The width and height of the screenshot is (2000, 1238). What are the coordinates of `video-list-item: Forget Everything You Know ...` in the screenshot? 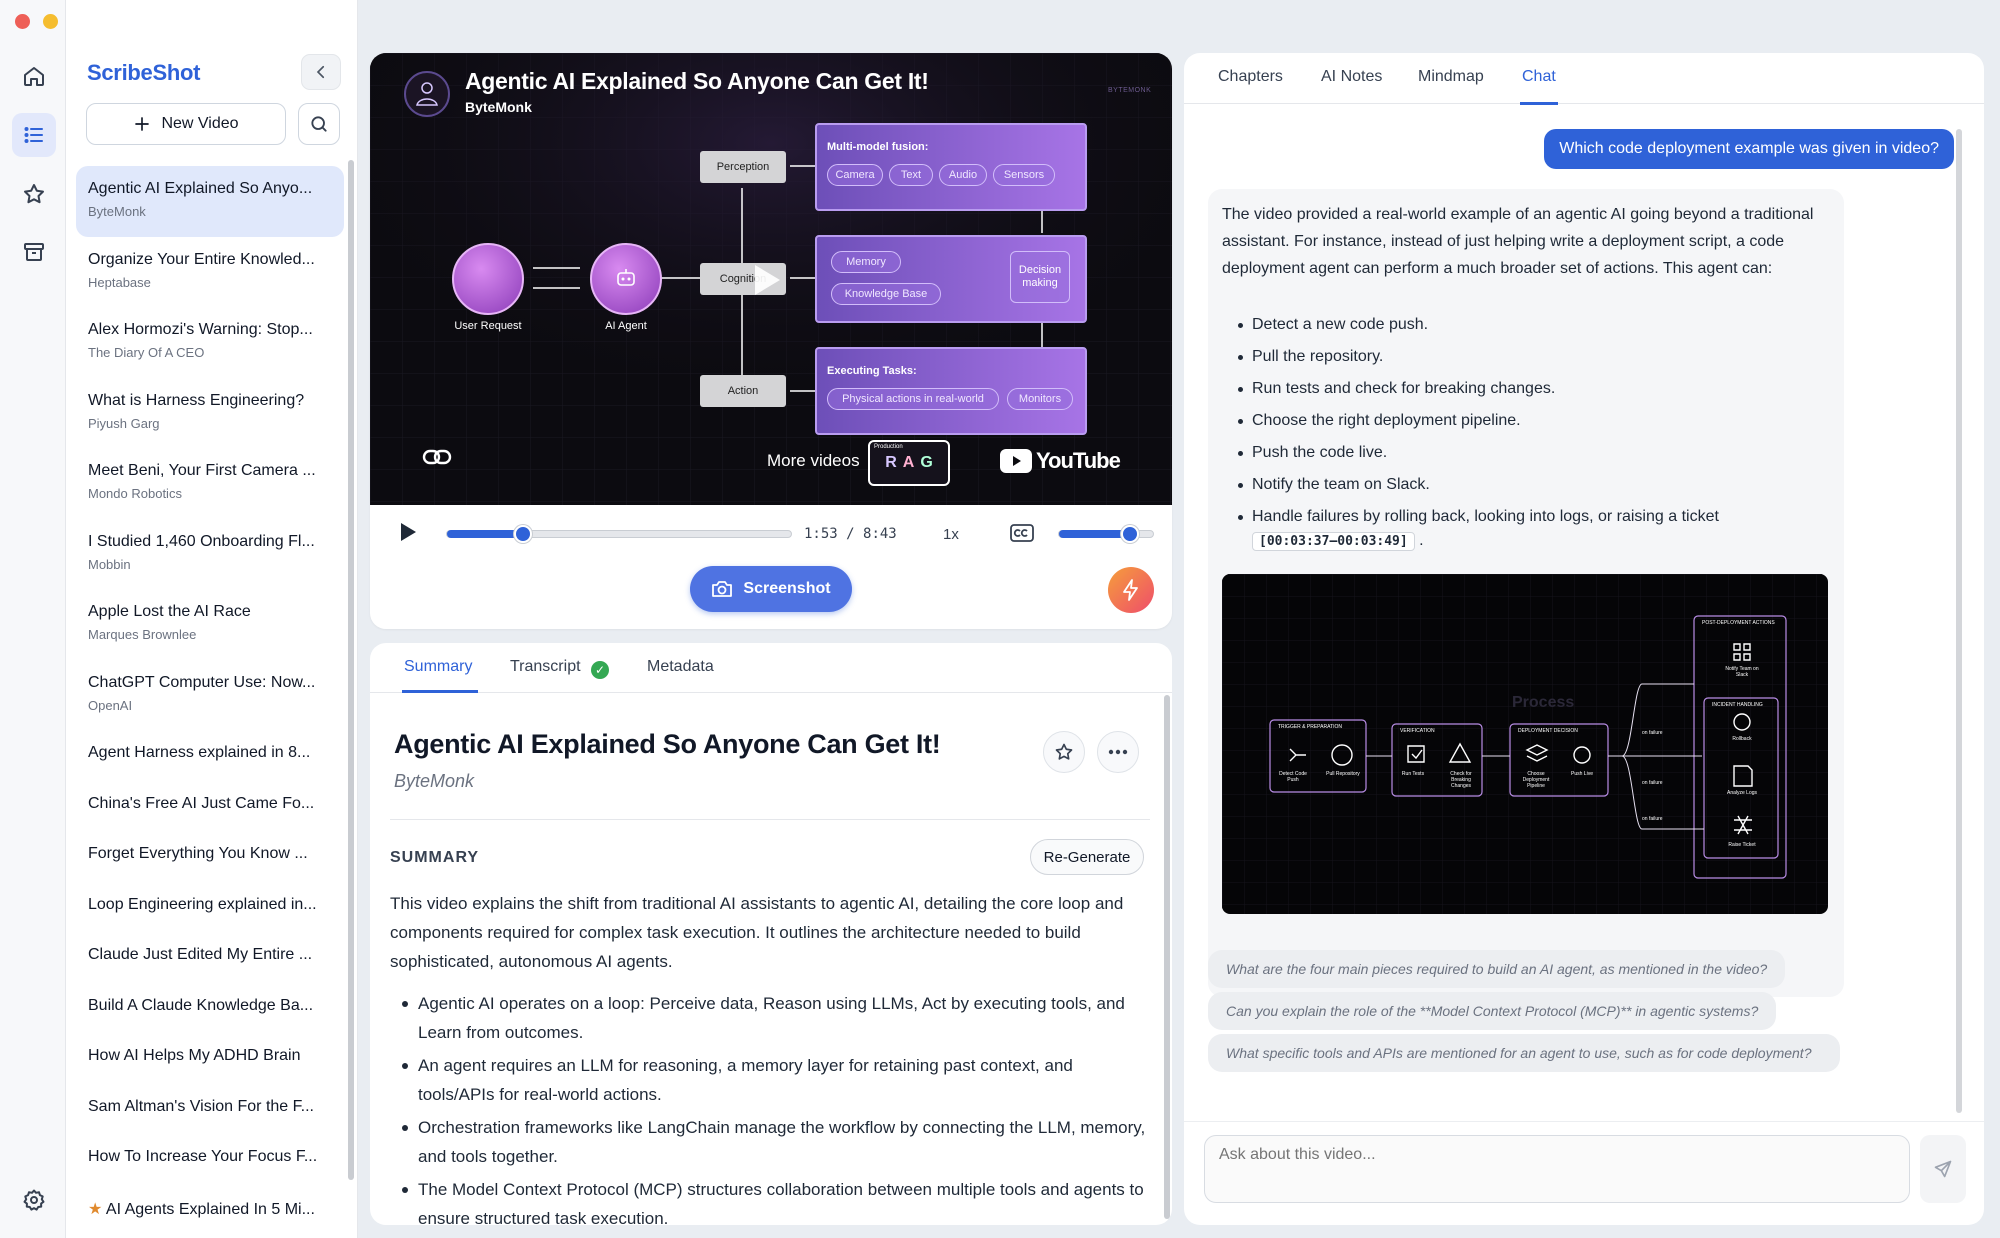 It's located at (210, 856).